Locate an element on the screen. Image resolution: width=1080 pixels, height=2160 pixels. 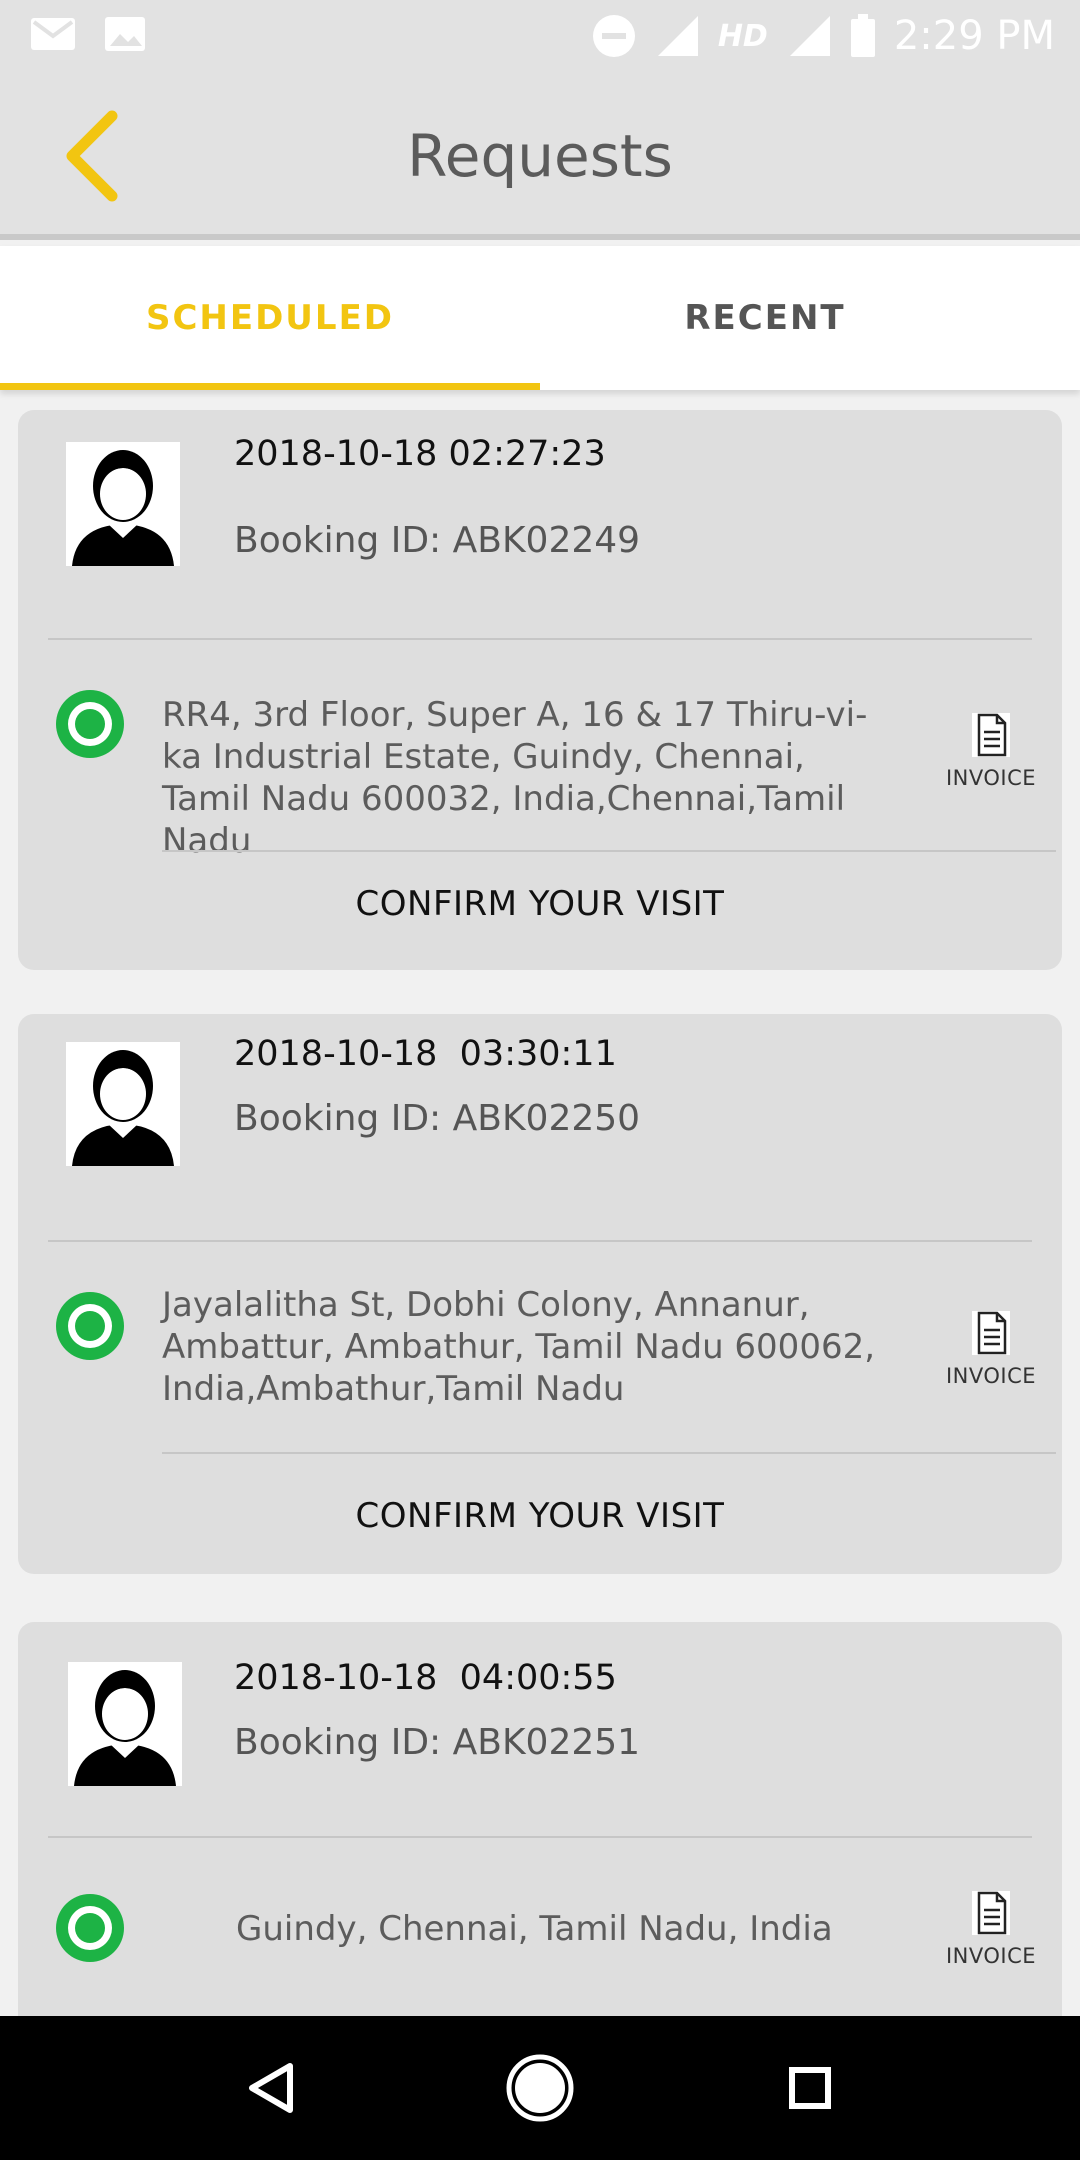
home-circle-icon is located at coordinates (540, 2088).